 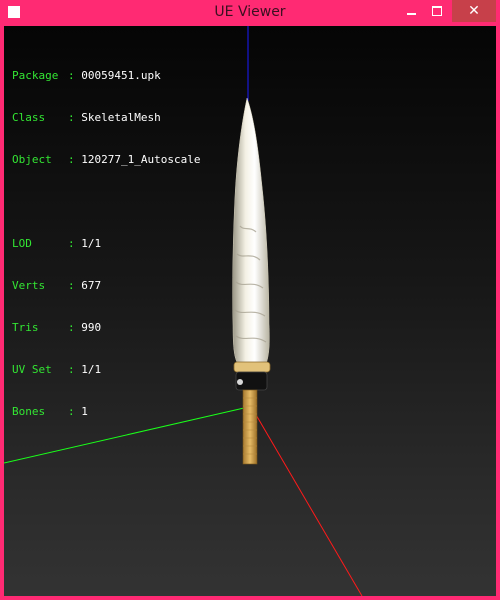 I want to click on info-value: 00059451.upk, so click(x=121, y=75).